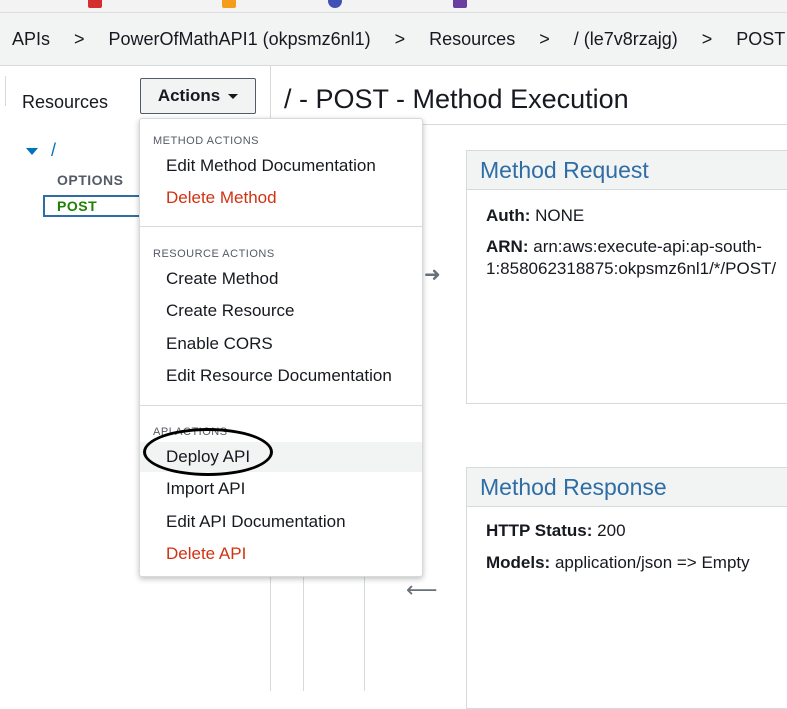 This screenshot has height=709, width=787. I want to click on models-row: Models: application/json => Empty, so click(627, 563).